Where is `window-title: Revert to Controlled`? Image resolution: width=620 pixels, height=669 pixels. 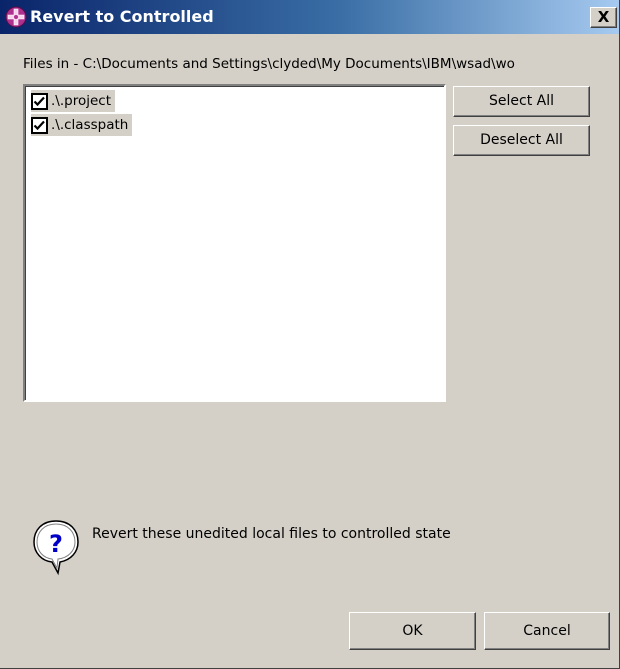 window-title: Revert to Controlled is located at coordinates (122, 16).